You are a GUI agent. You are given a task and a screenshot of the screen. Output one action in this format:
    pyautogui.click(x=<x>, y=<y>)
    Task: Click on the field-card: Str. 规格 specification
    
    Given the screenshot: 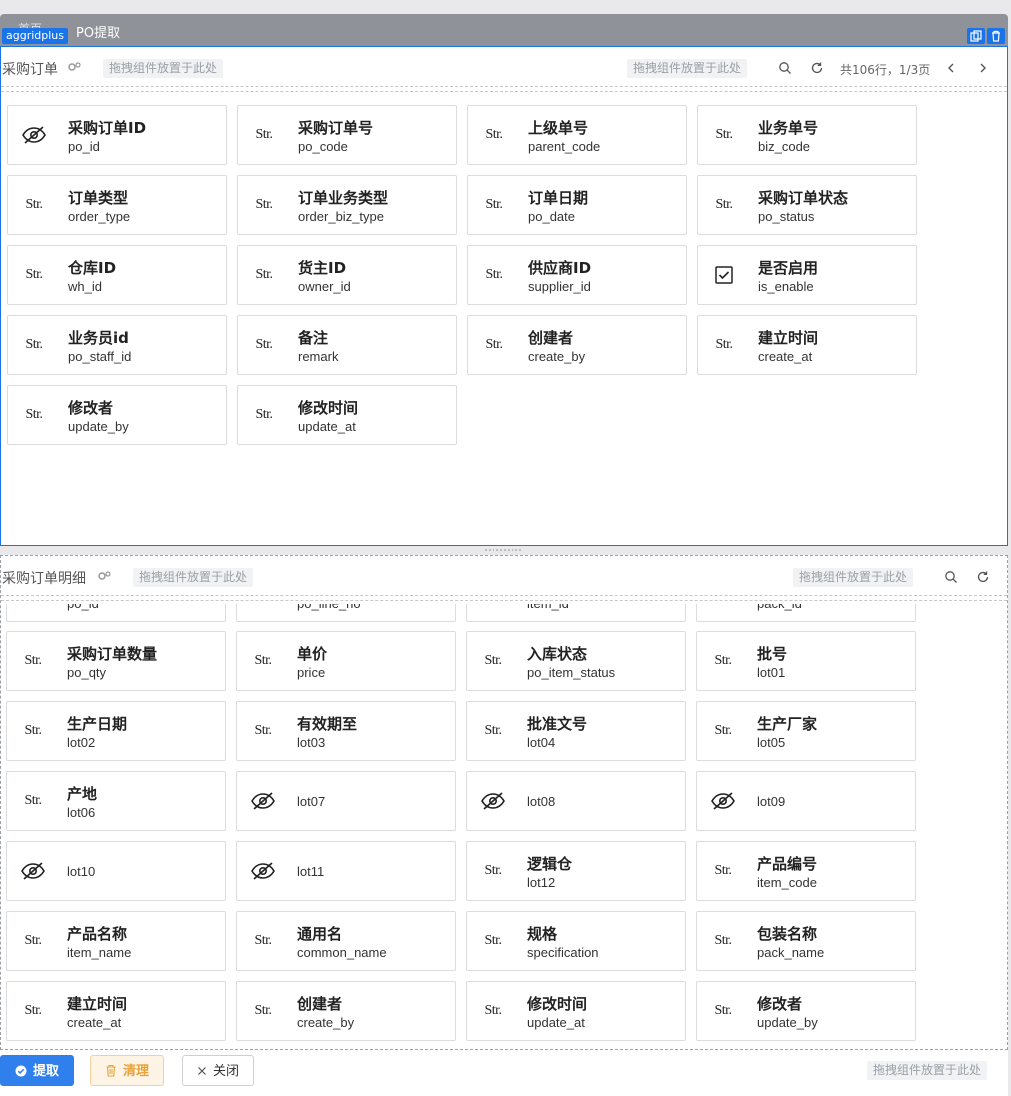 What is the action you would take?
    pyautogui.click(x=576, y=941)
    